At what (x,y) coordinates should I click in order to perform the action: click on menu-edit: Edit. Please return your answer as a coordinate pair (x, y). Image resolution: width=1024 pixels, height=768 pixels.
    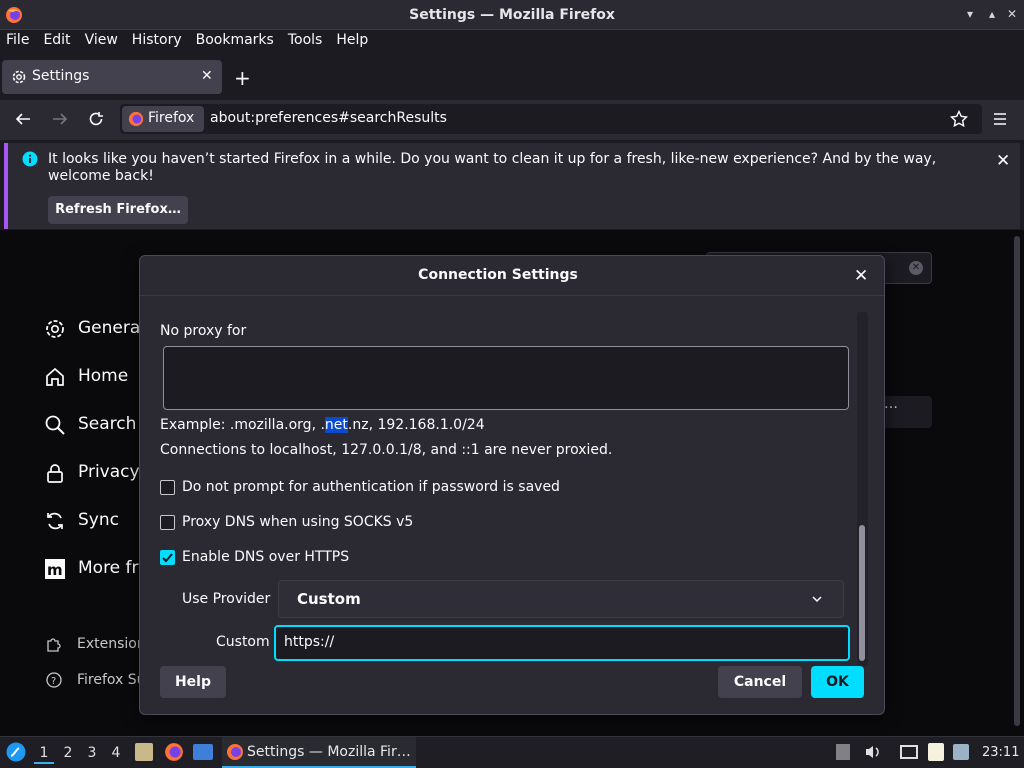
    Looking at the image, I should click on (56, 40).